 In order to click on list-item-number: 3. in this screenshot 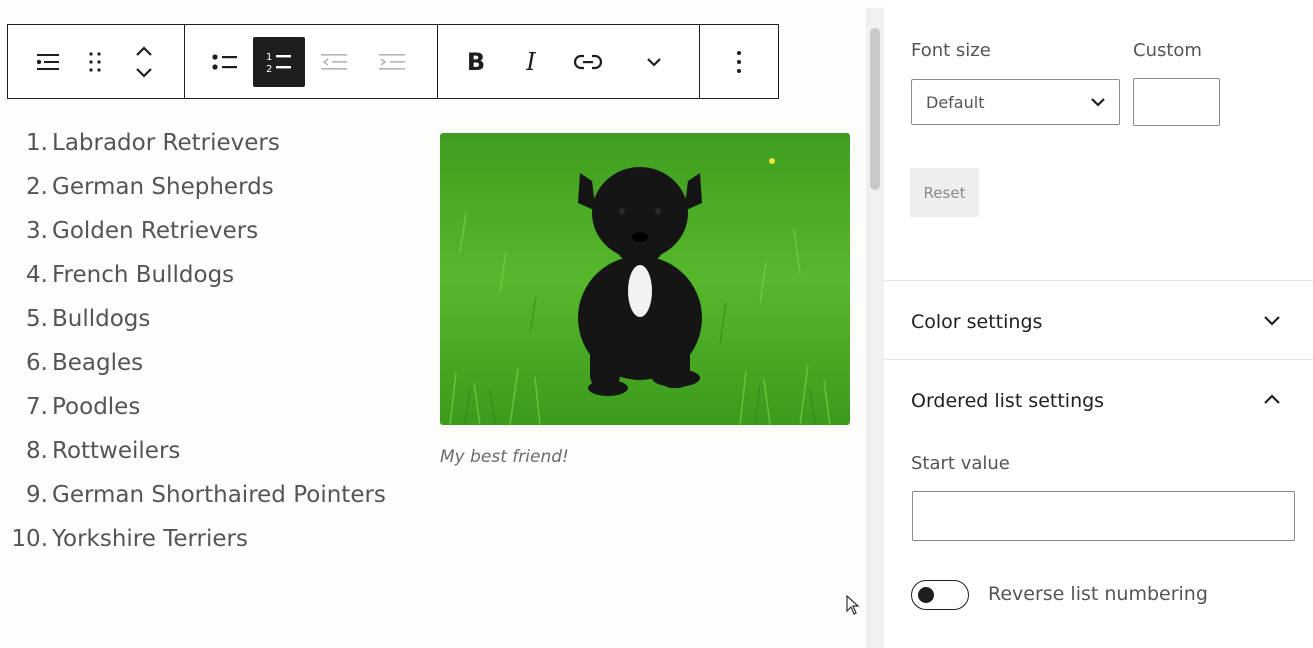, I will do `click(37, 231)`.